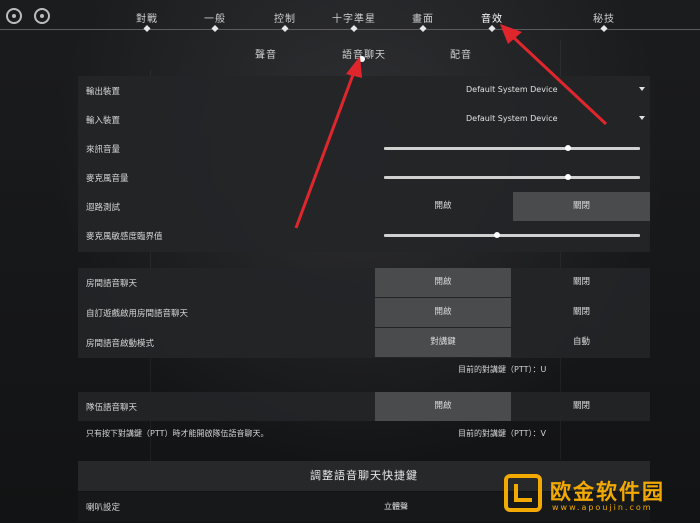 The image size is (700, 523). What do you see at coordinates (607, 492) in the screenshot?
I see `watermark-title: 欧金软件园` at bounding box center [607, 492].